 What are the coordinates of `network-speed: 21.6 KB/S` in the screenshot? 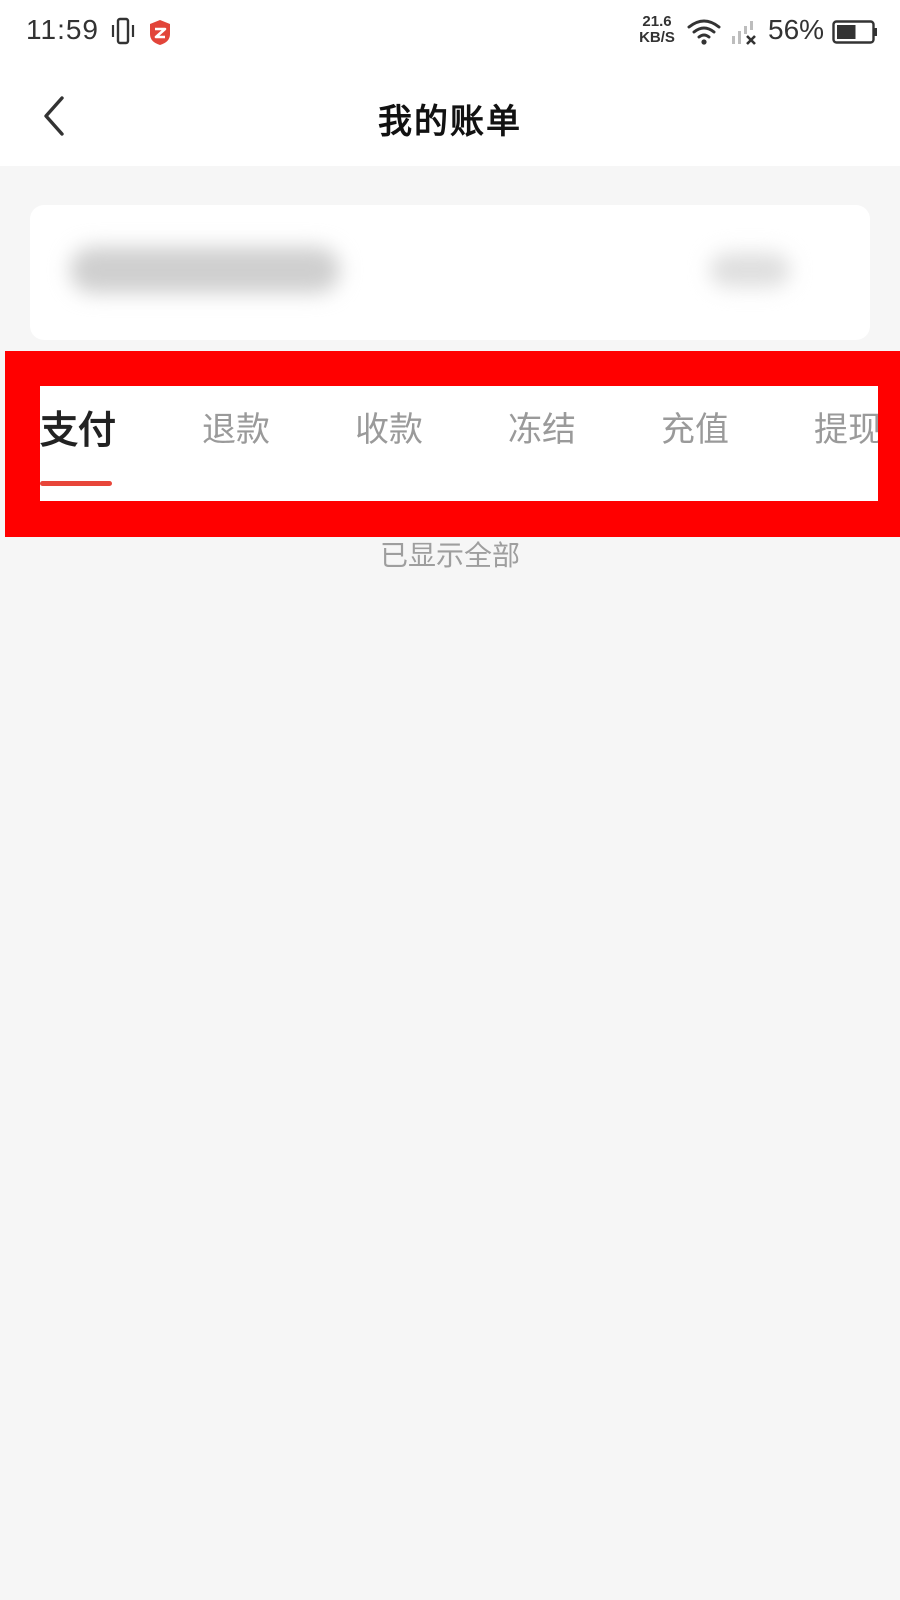 It's located at (657, 30).